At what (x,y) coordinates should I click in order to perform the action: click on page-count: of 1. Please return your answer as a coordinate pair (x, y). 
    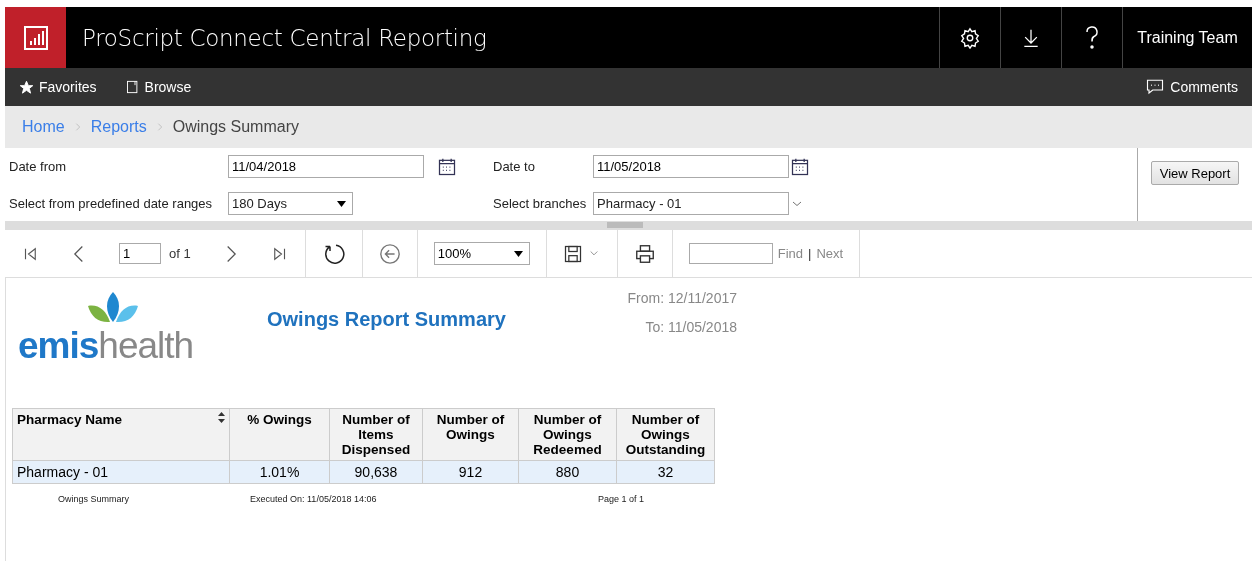
    Looking at the image, I should click on (180, 253).